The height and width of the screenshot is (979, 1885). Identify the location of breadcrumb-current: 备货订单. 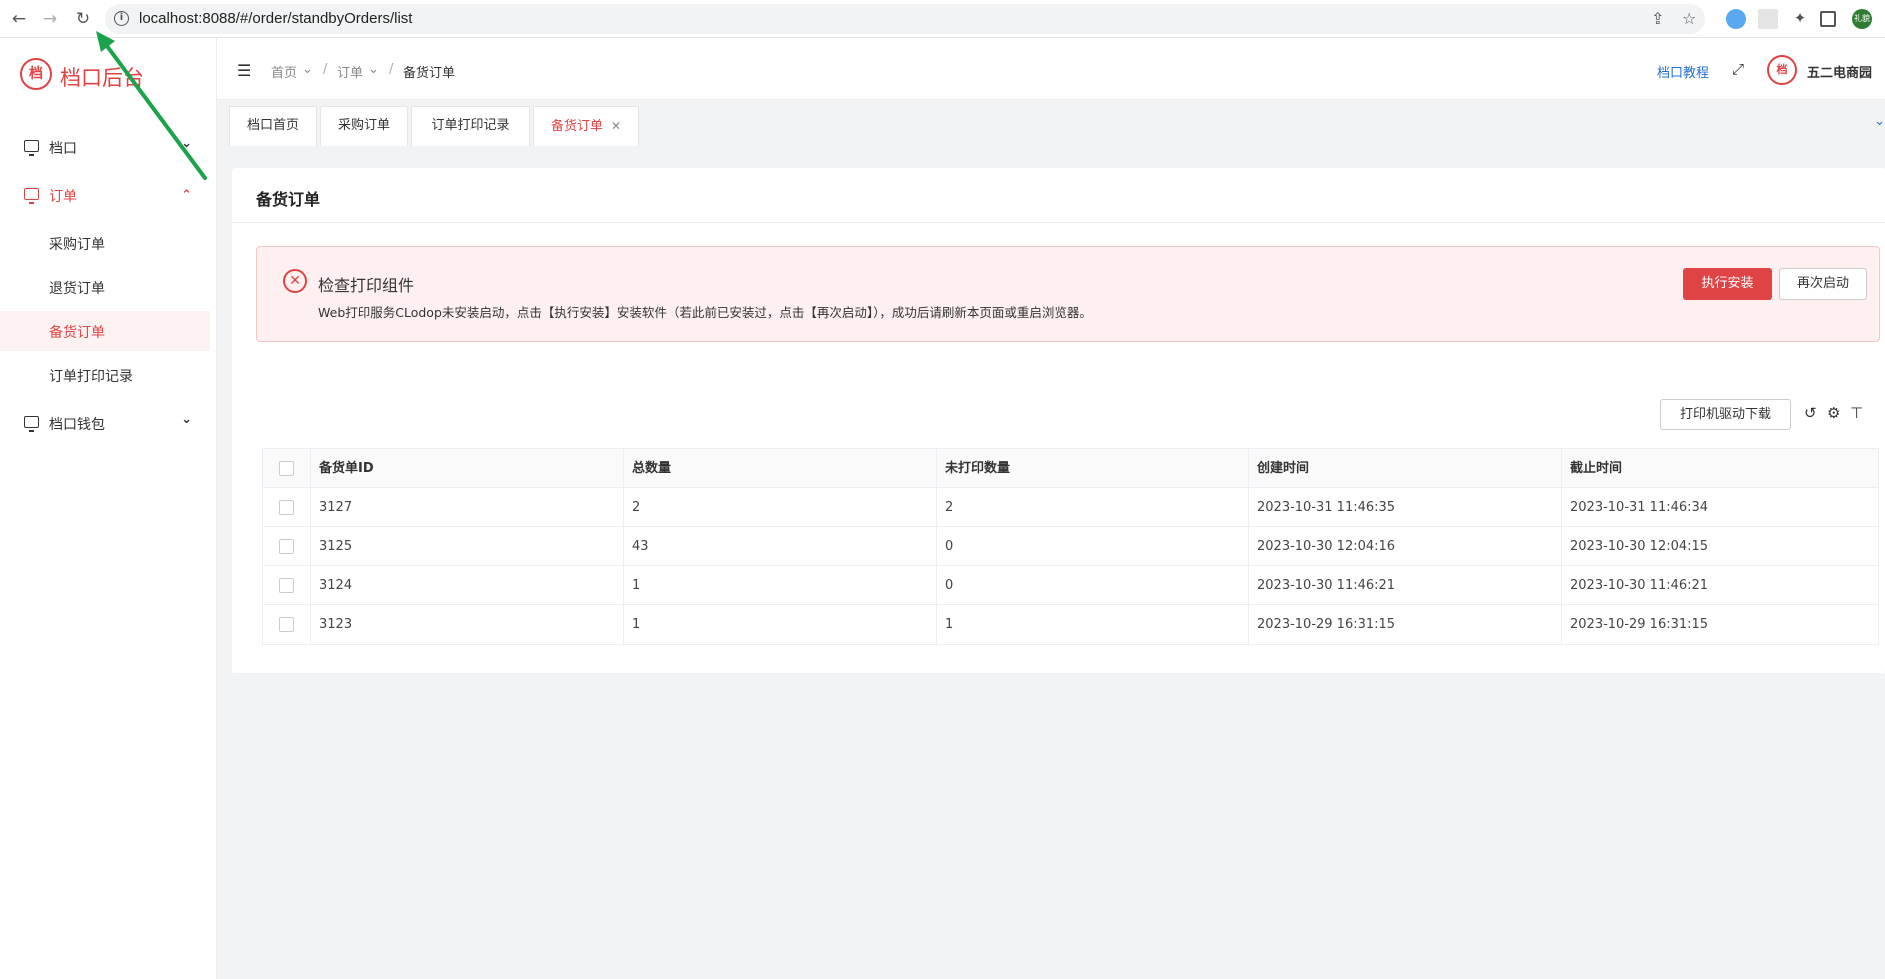
(429, 73).